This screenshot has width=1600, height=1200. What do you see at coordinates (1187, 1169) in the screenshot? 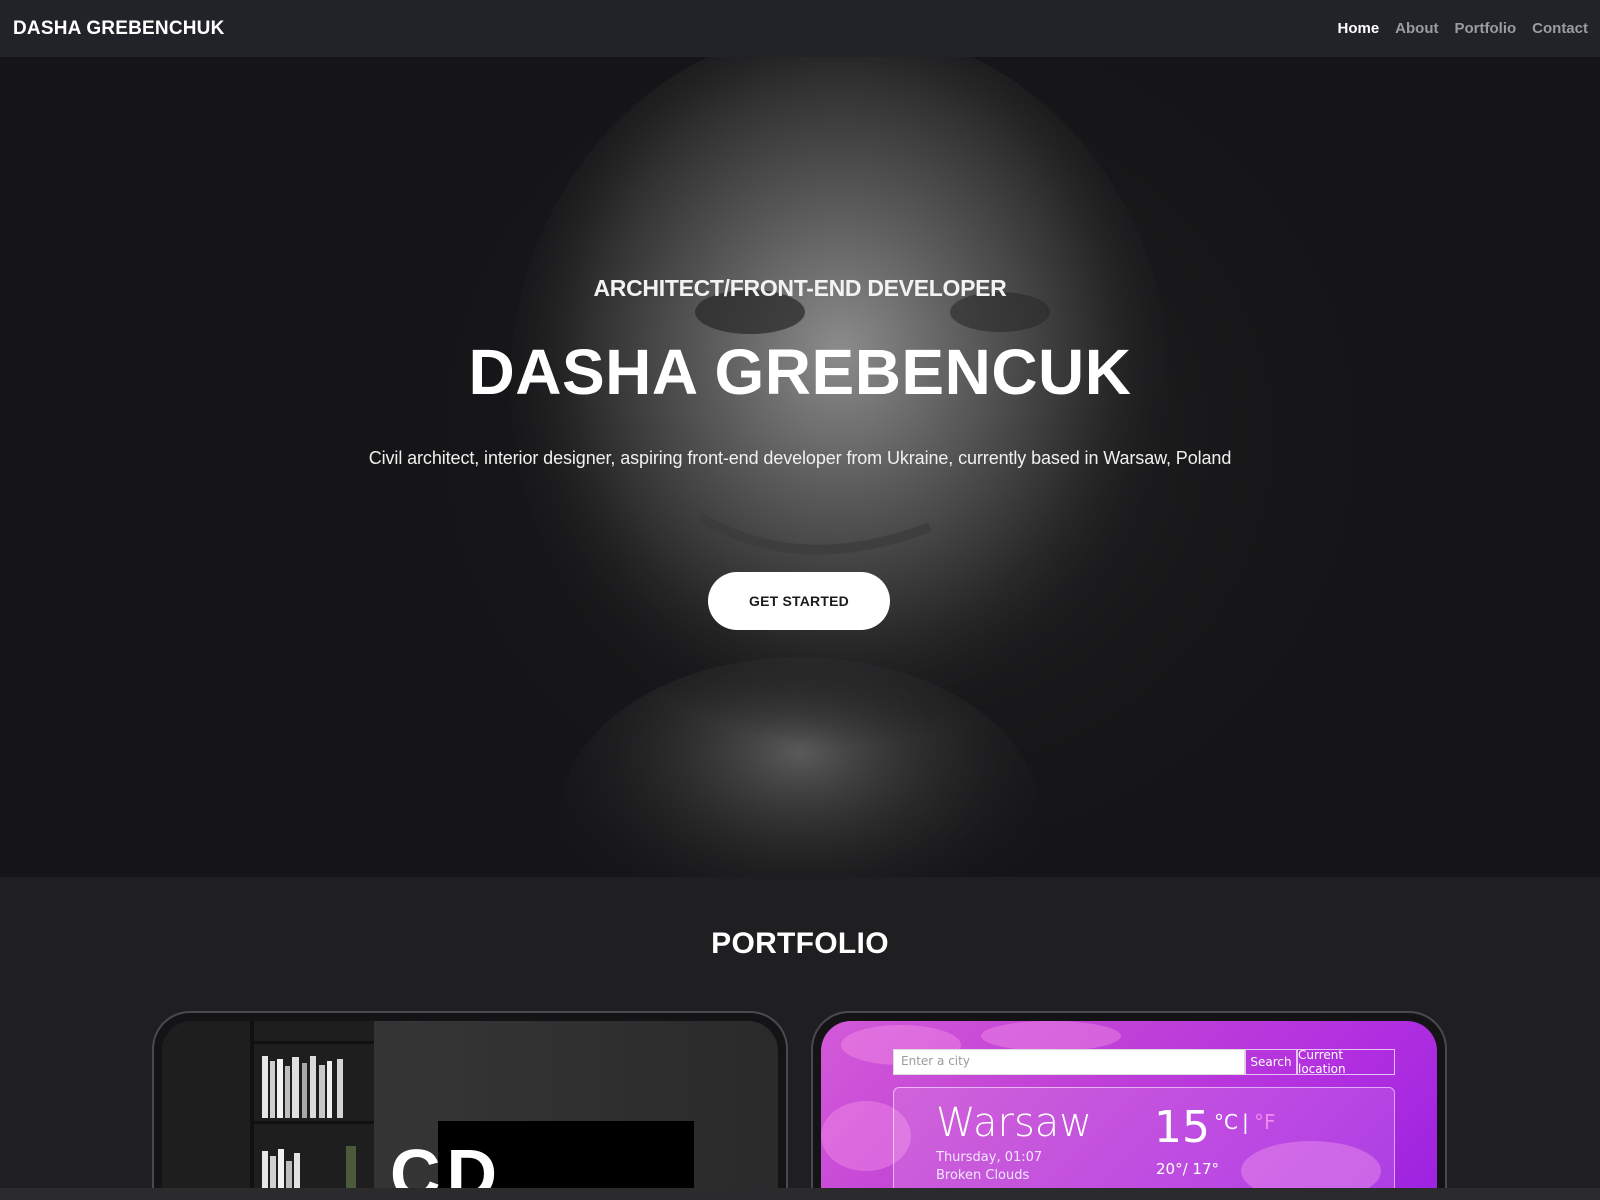
I see `weather-temp-range: 20°/ 17°` at bounding box center [1187, 1169].